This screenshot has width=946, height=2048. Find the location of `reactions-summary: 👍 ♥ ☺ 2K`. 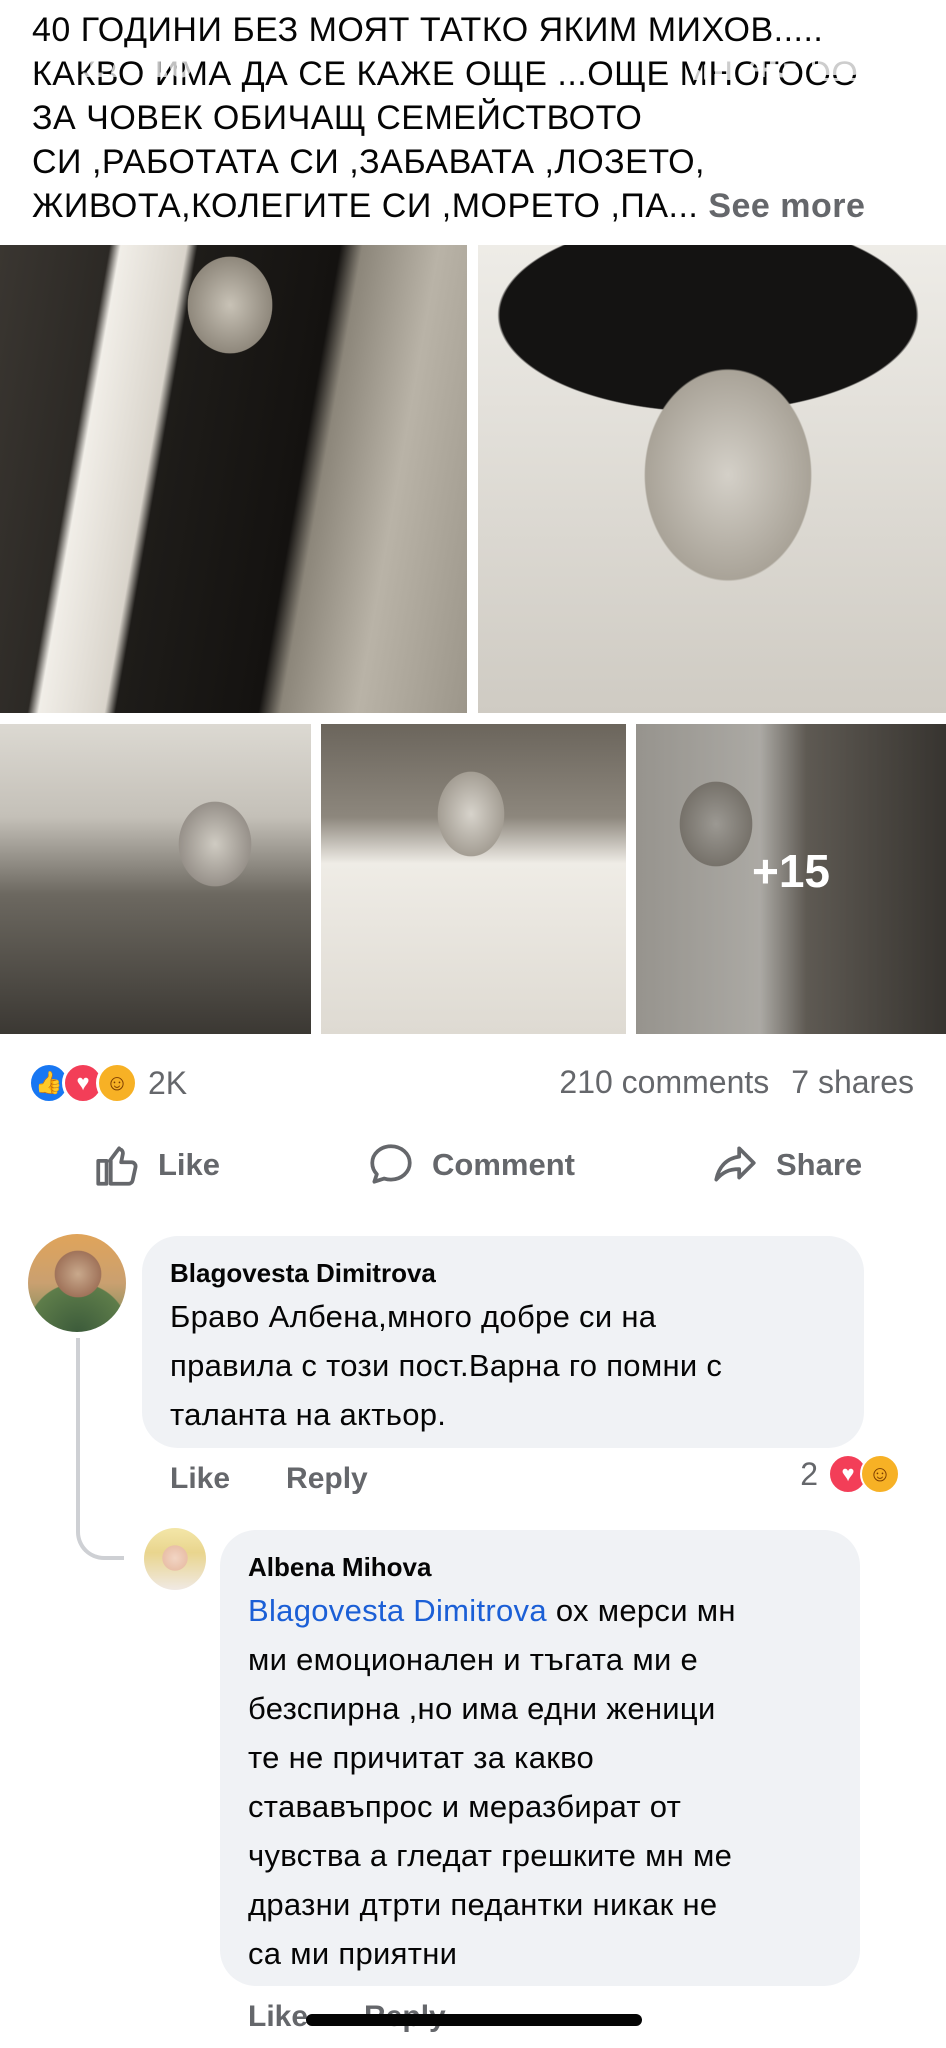

reactions-summary: 👍 ♥ ☺ 2K is located at coordinates (107, 1083).